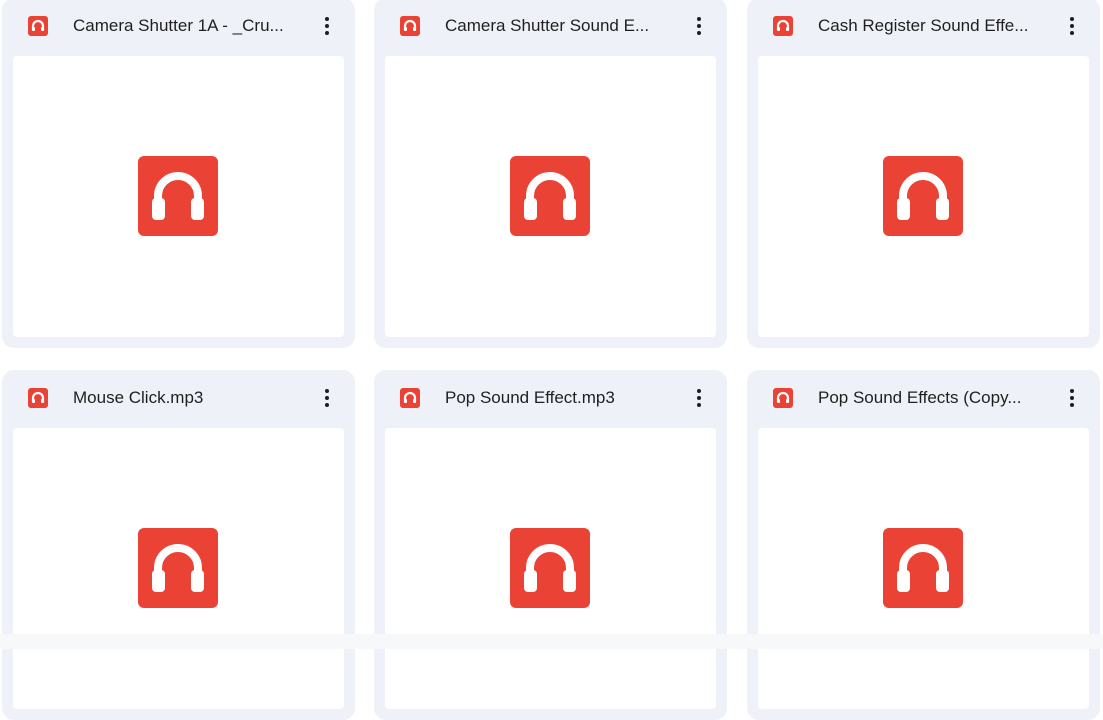  I want to click on file-name: Mouse Click.mp3, so click(187, 398).